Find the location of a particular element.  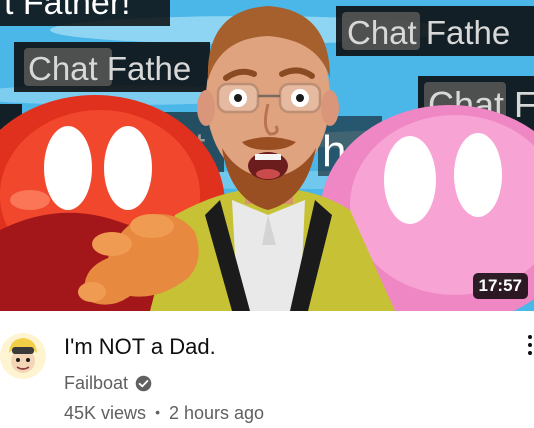

channel-name: Failboat is located at coordinates (96, 383).